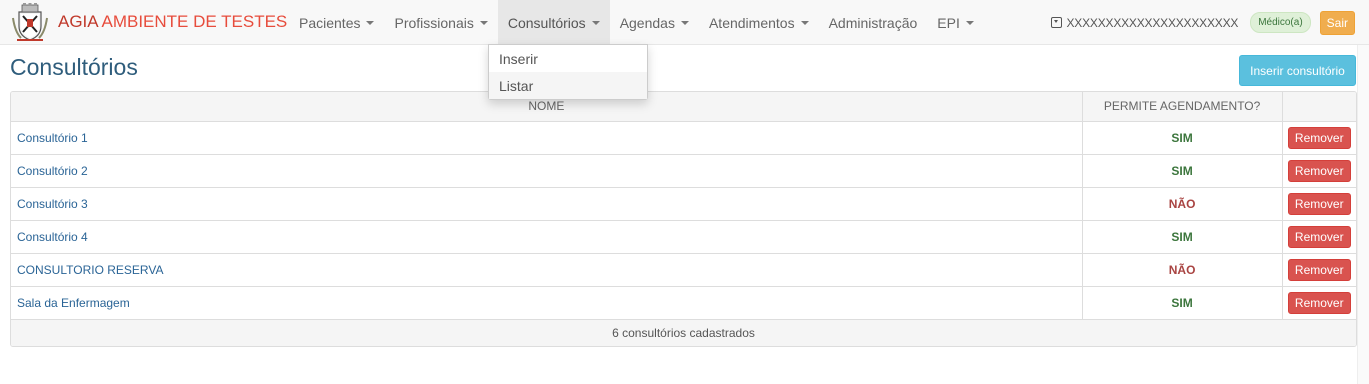 The height and width of the screenshot is (384, 1369). Describe the element at coordinates (568, 85) in the screenshot. I see `menu-item-listar: Listar` at that location.